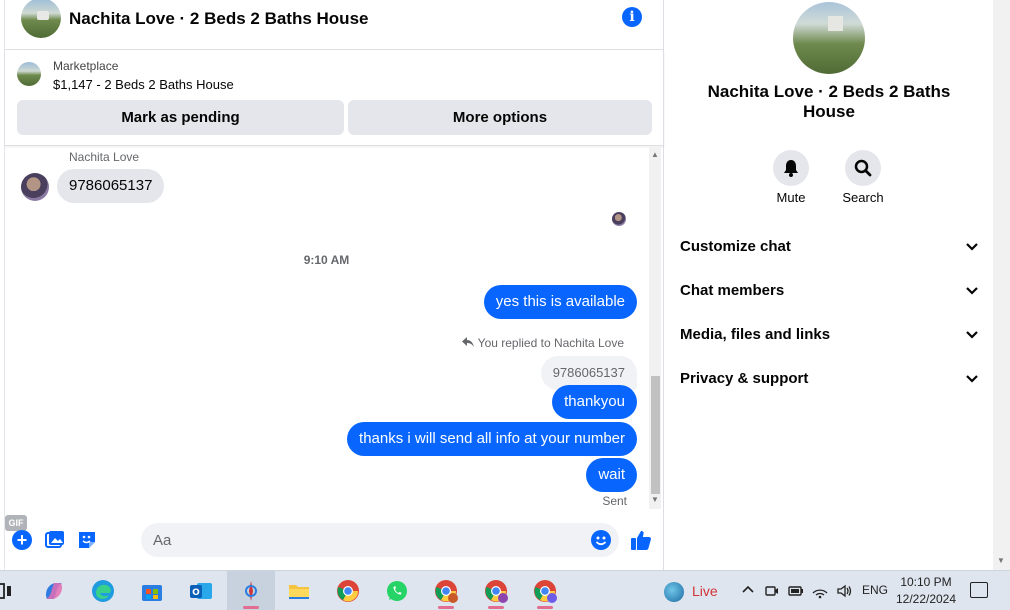  What do you see at coordinates (196, 593) in the screenshot?
I see `svg-text: O` at bounding box center [196, 593].